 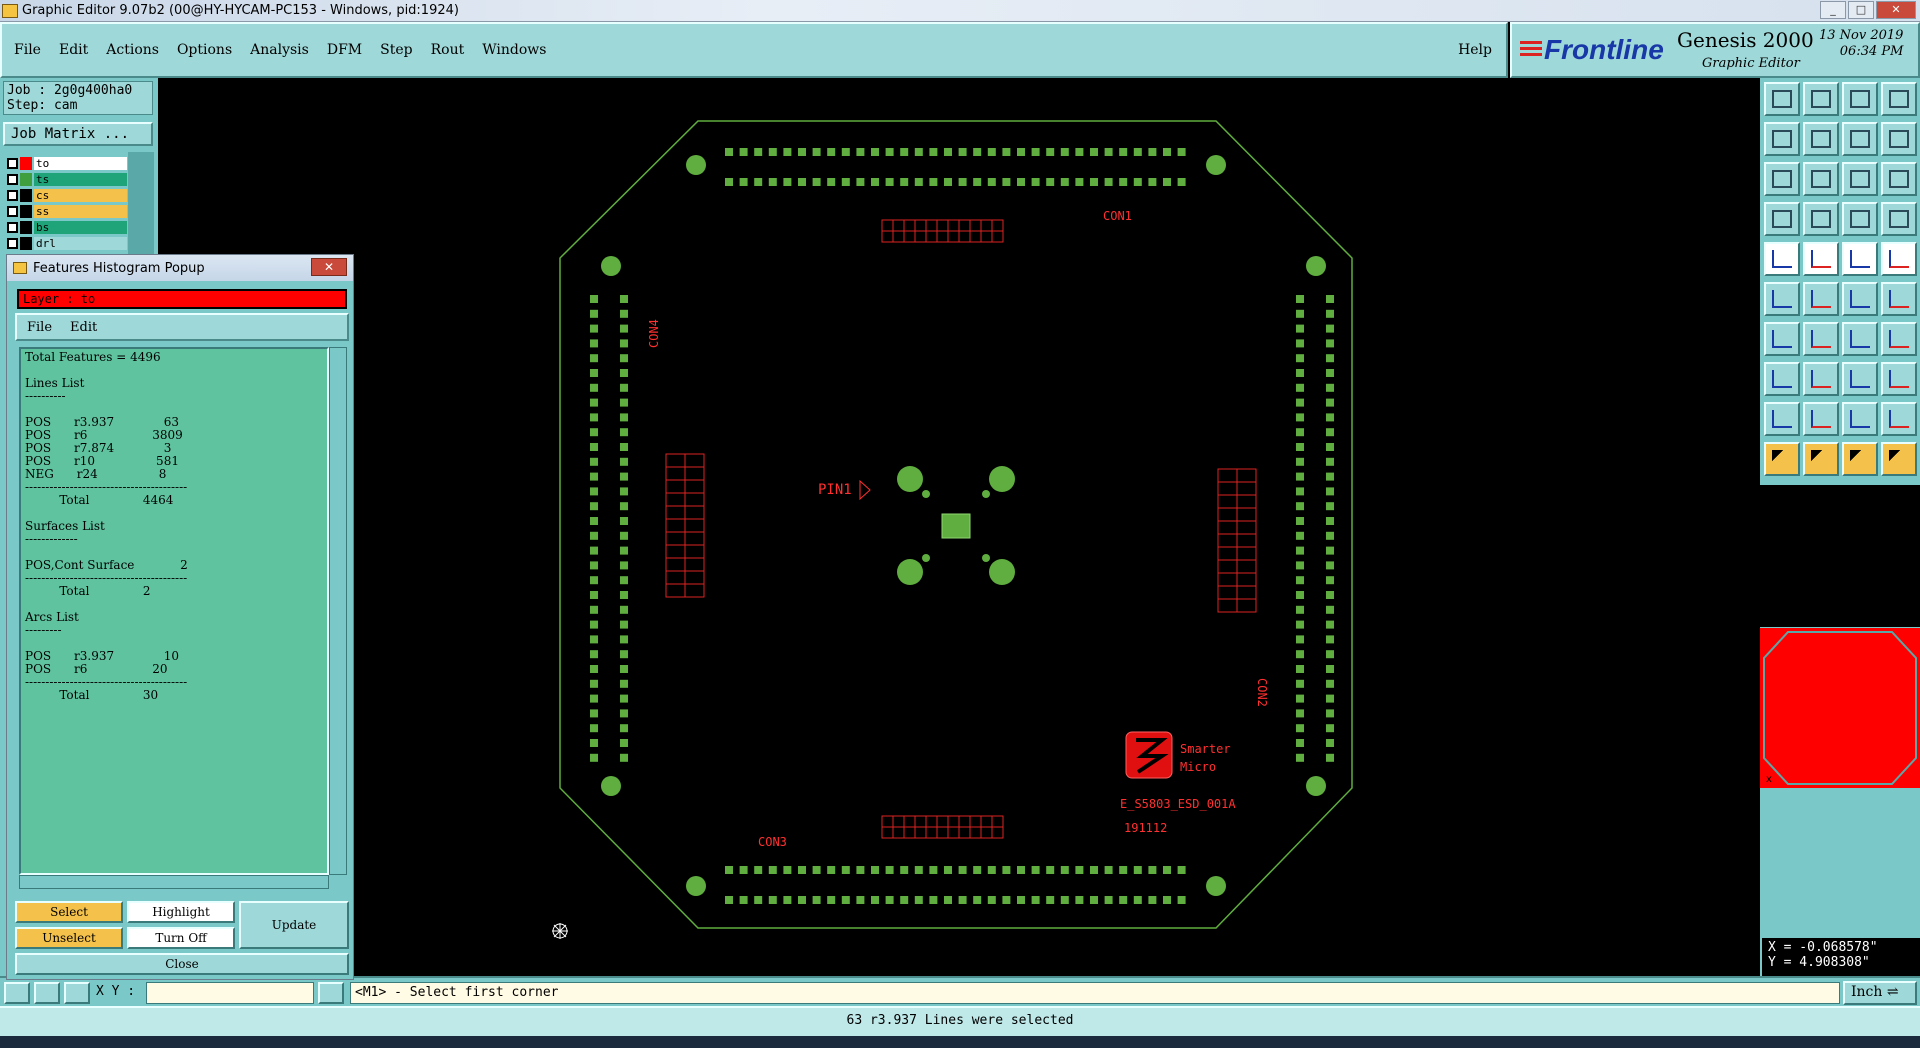 I want to click on menu-step: Step, so click(x=396, y=50).